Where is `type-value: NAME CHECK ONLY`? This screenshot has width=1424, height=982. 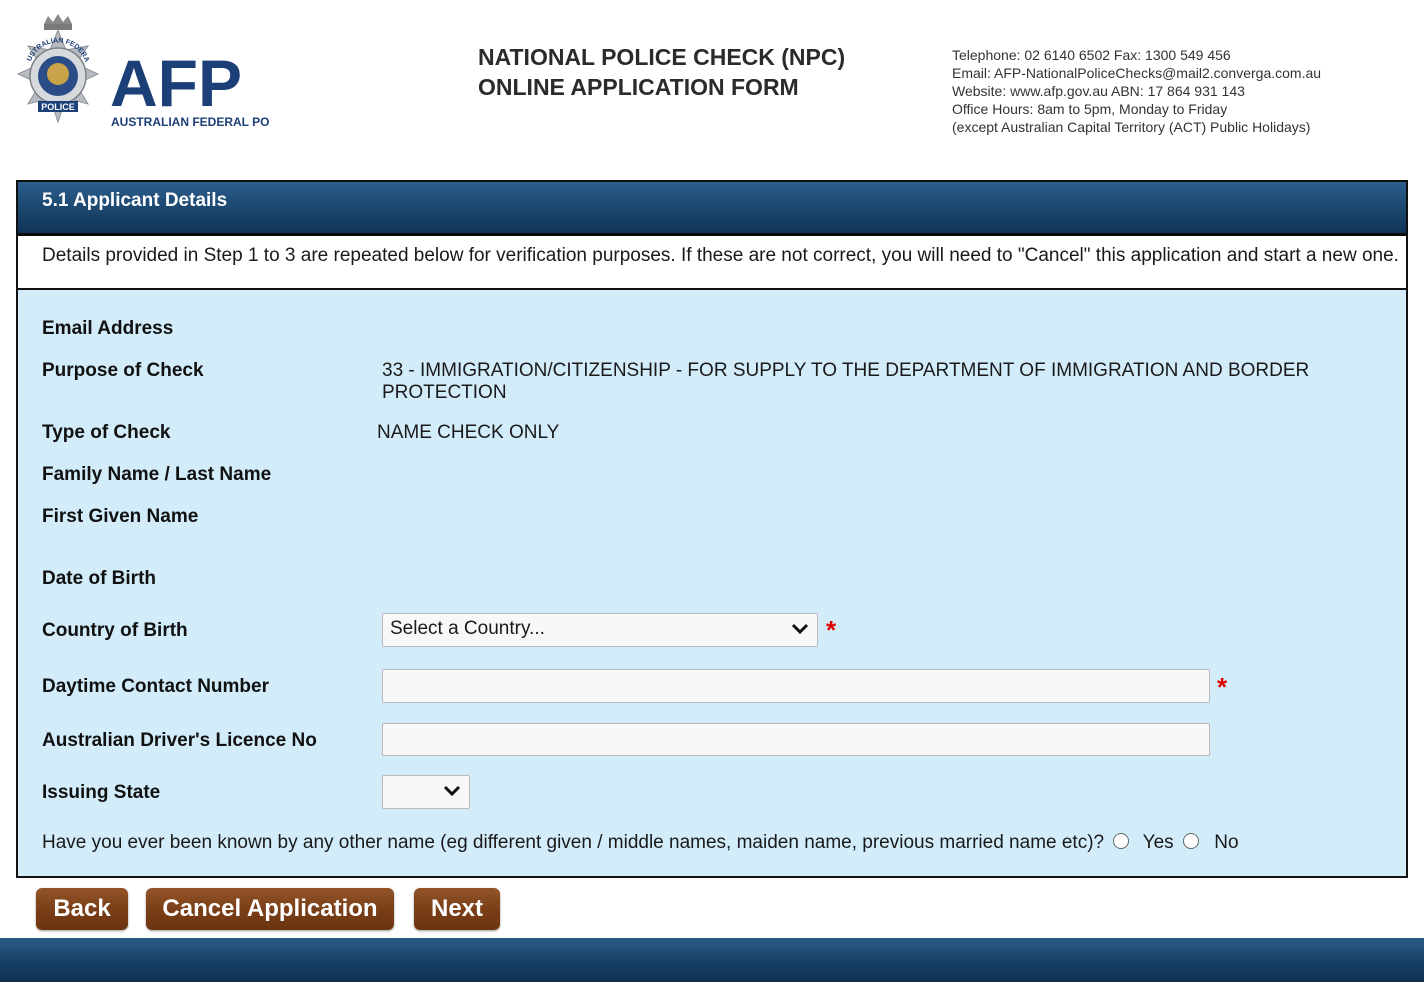 type-value: NAME CHECK ONLY is located at coordinates (468, 432).